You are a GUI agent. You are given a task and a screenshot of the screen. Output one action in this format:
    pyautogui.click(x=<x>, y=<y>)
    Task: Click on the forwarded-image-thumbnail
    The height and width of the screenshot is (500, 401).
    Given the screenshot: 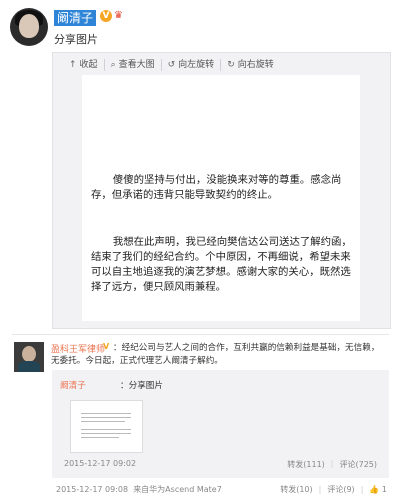 What is the action you would take?
    pyautogui.click(x=106, y=426)
    